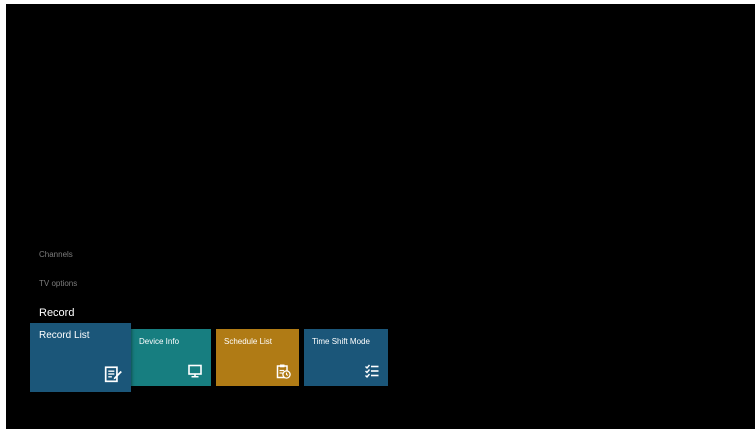 This screenshot has height=429, width=755. Describe the element at coordinates (341, 341) in the screenshot. I see `card-title: Time Shift Mode` at that location.